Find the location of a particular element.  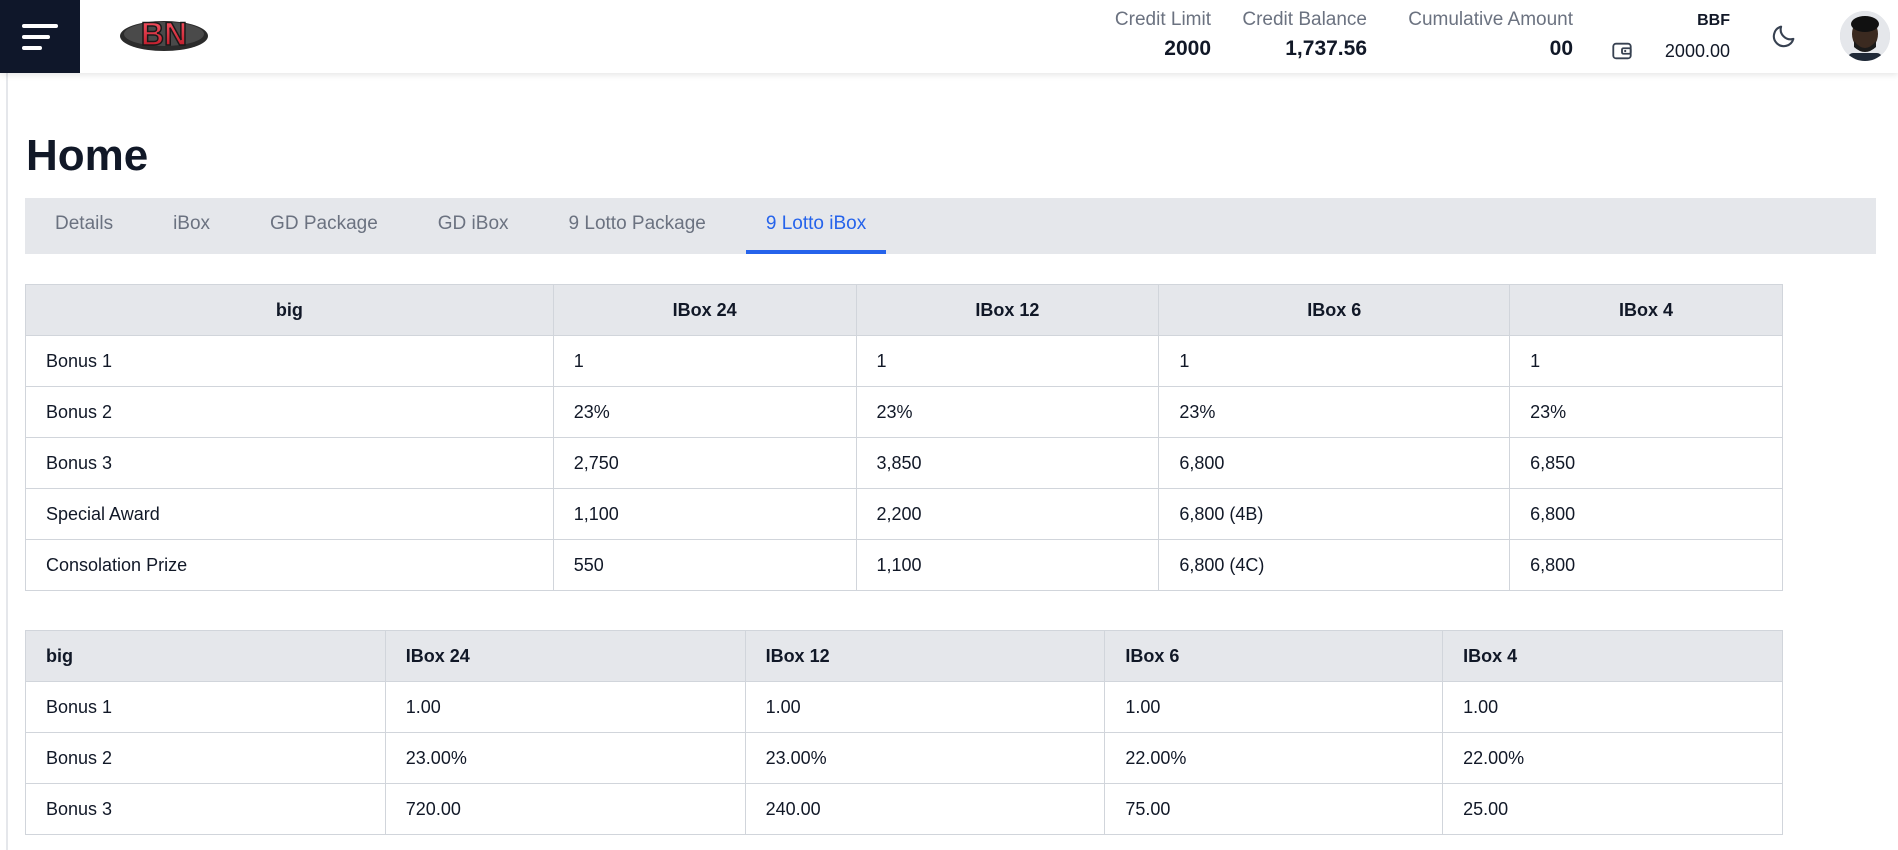

table-row: Bonus 2 23.00% 23.00% 22.00% 22.00% is located at coordinates (904, 758).